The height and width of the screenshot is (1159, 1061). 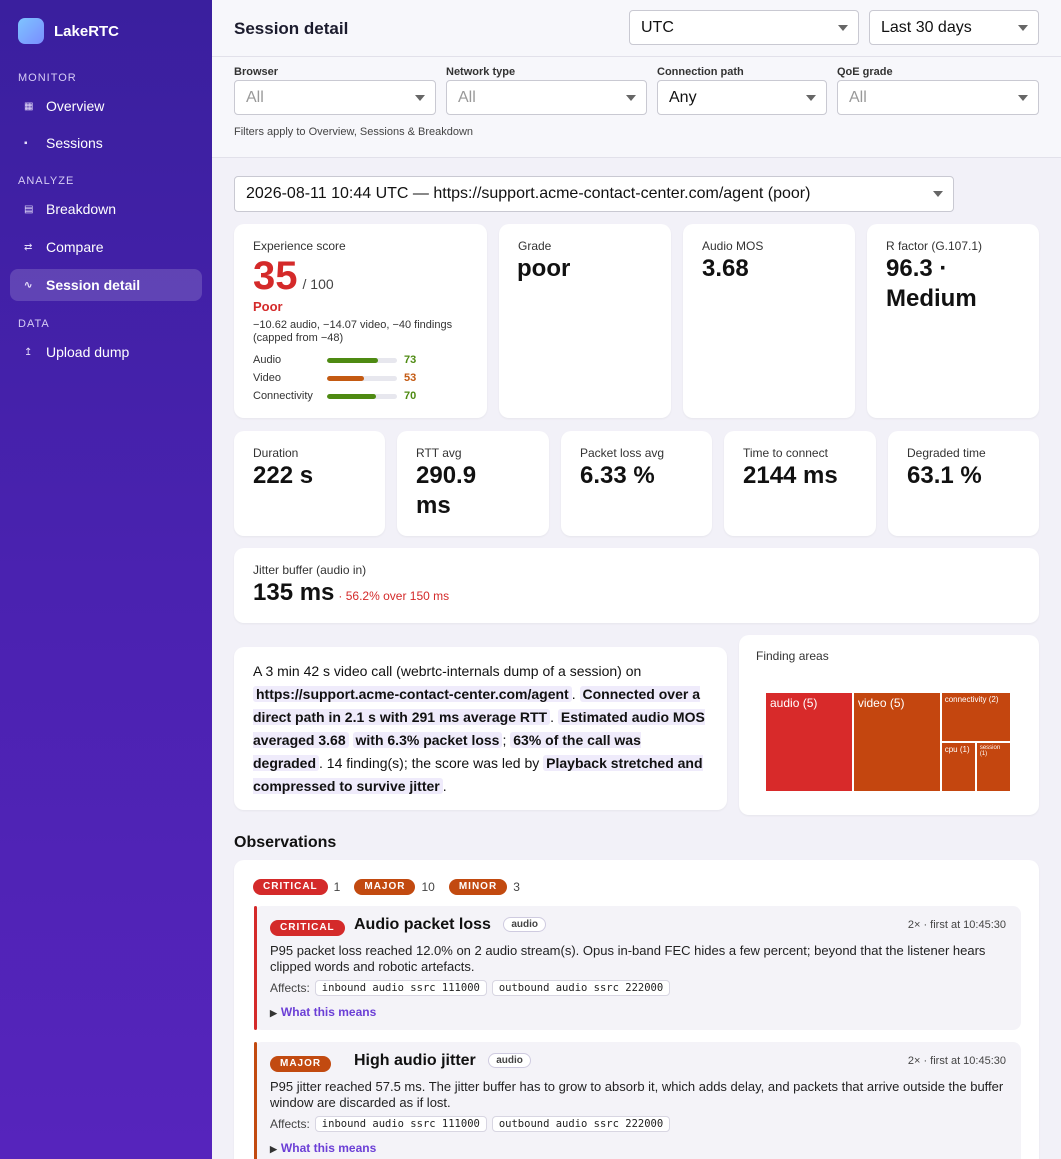 I want to click on qoe-filter-value: All, so click(x=858, y=97).